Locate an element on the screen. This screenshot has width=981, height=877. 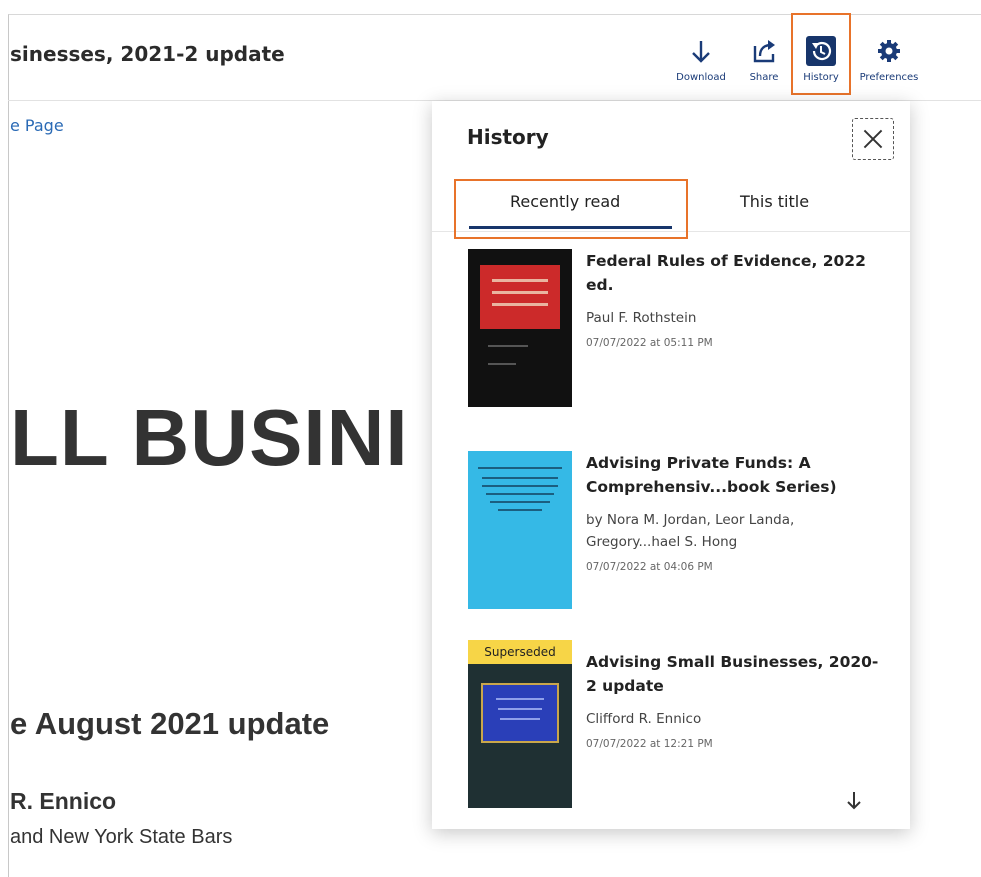
item-title: Federal Rules of Evidence, 2022 ed. is located at coordinates (736, 273).